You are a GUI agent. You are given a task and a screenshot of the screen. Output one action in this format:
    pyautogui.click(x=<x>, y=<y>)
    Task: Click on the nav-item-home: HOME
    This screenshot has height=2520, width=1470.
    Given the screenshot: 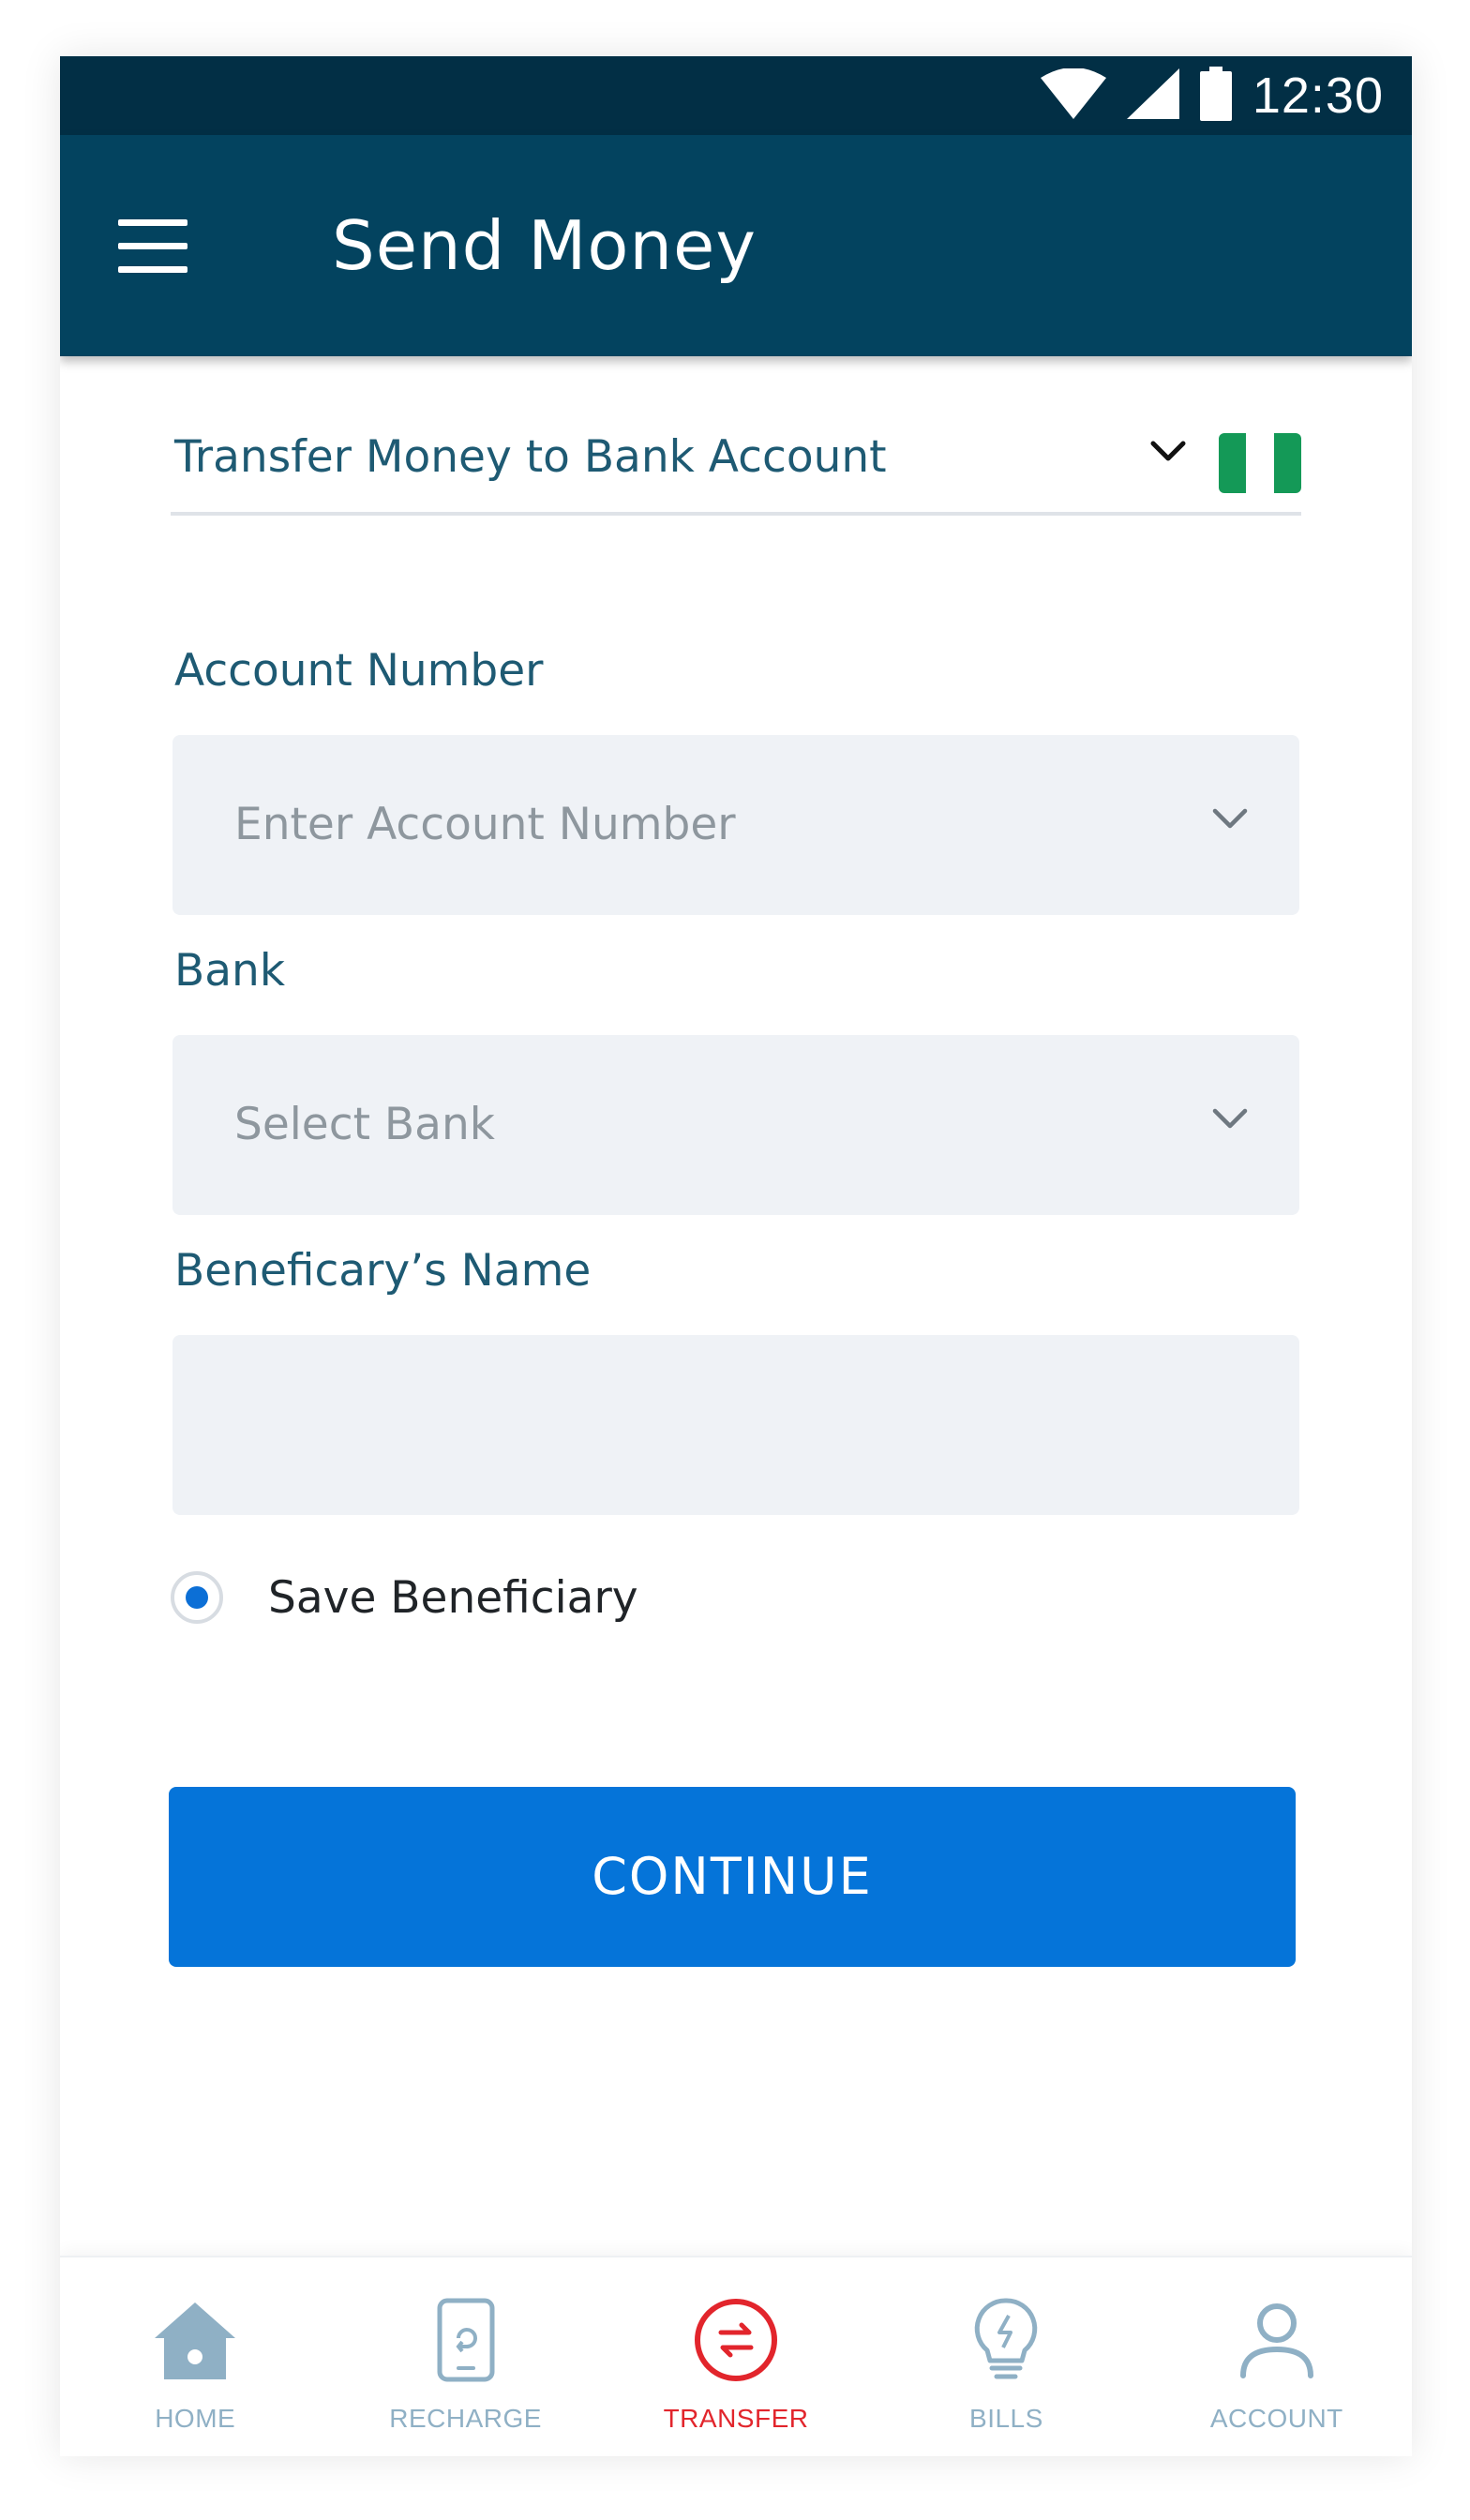 What is the action you would take?
    pyautogui.click(x=195, y=2357)
    